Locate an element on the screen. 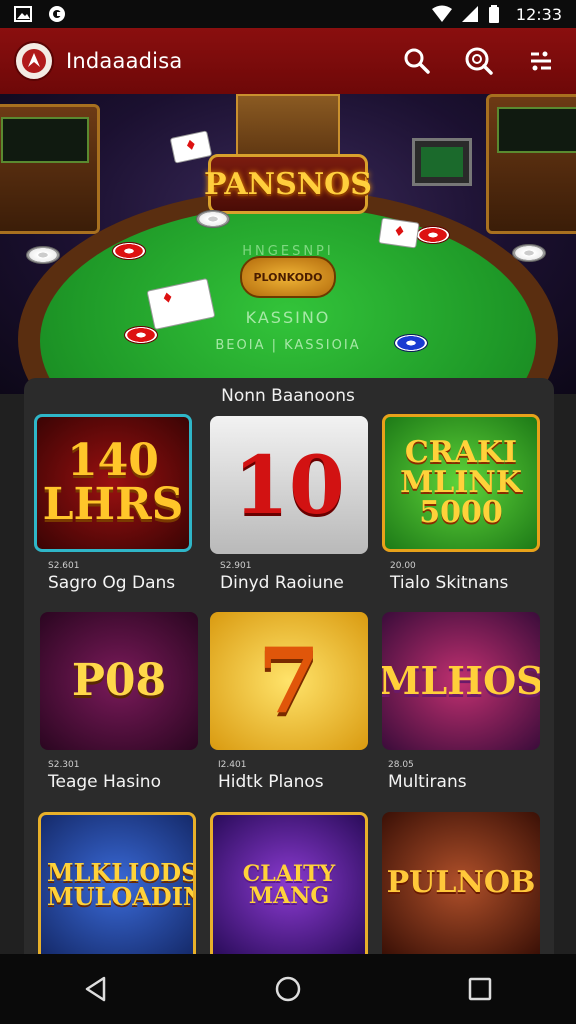 This screenshot has height=1024, width=576. game-name: Sagro Og Dans is located at coordinates (133, 583).